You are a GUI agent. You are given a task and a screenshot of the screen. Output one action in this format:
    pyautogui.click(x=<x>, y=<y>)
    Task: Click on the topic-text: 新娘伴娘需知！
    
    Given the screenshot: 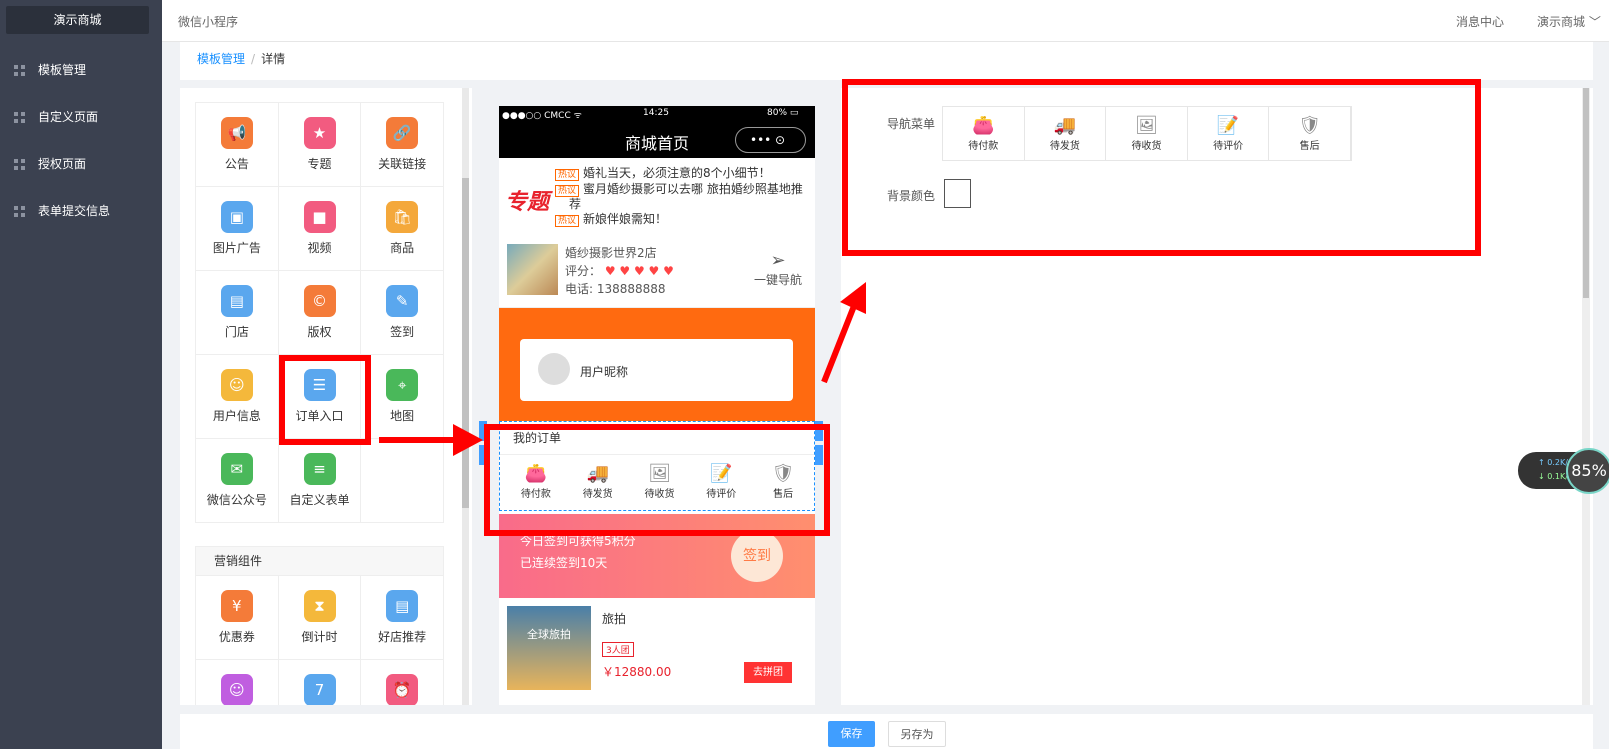 What is the action you would take?
    pyautogui.click(x=625, y=219)
    